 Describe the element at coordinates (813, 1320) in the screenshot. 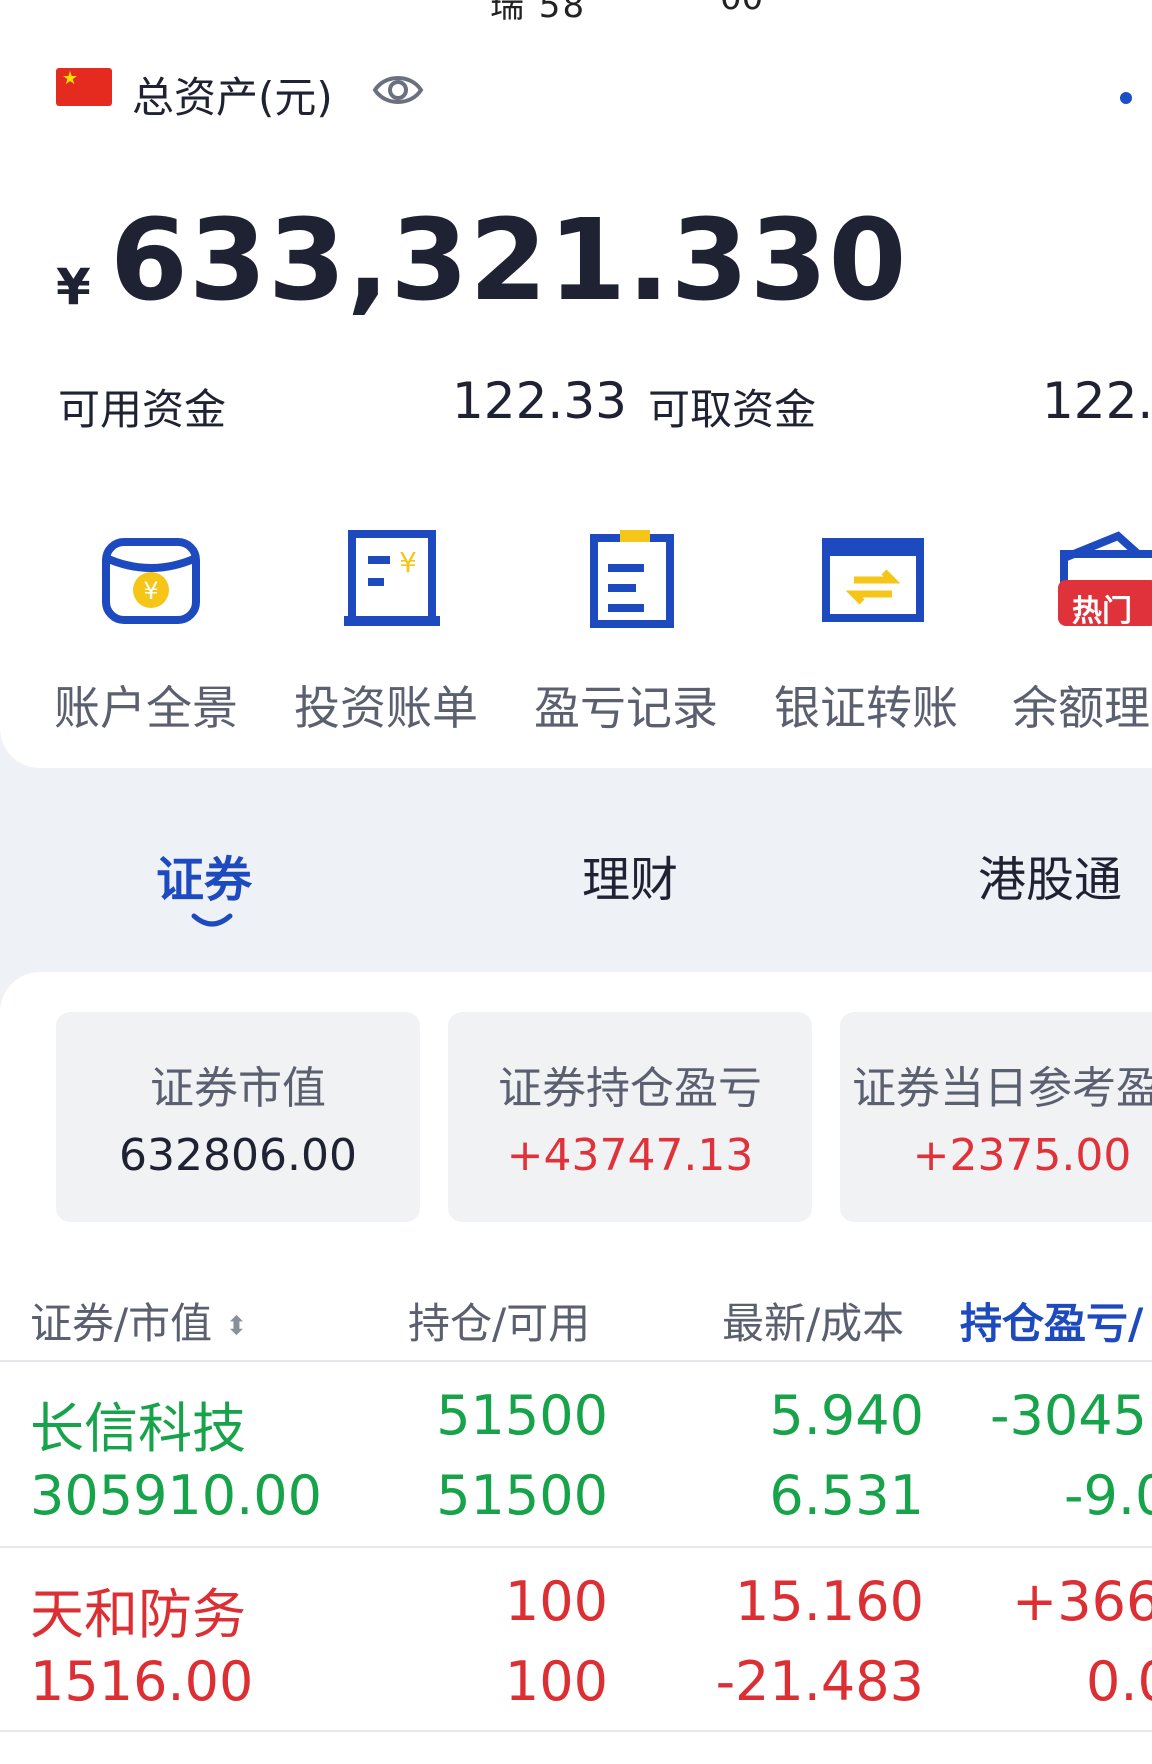

I see `col-header-price: 最新/成本` at that location.